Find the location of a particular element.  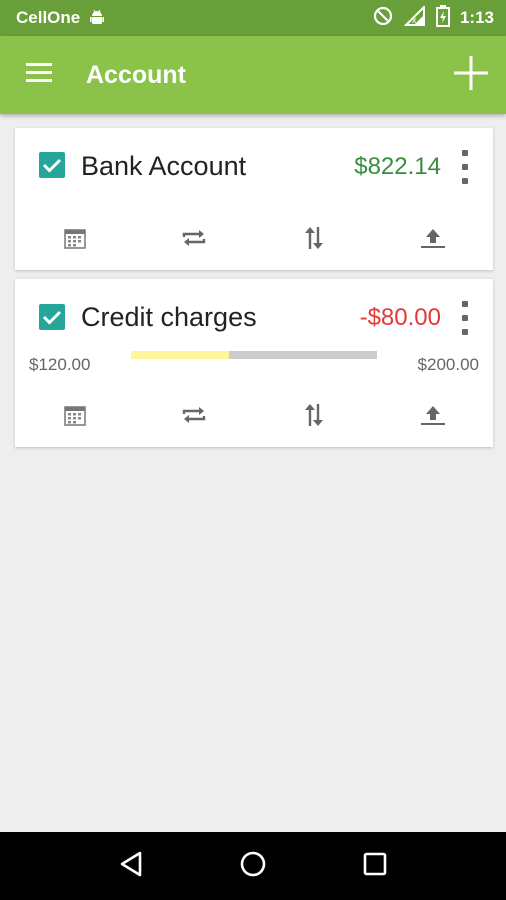

no-sim-icon is located at coordinates (383, 18).